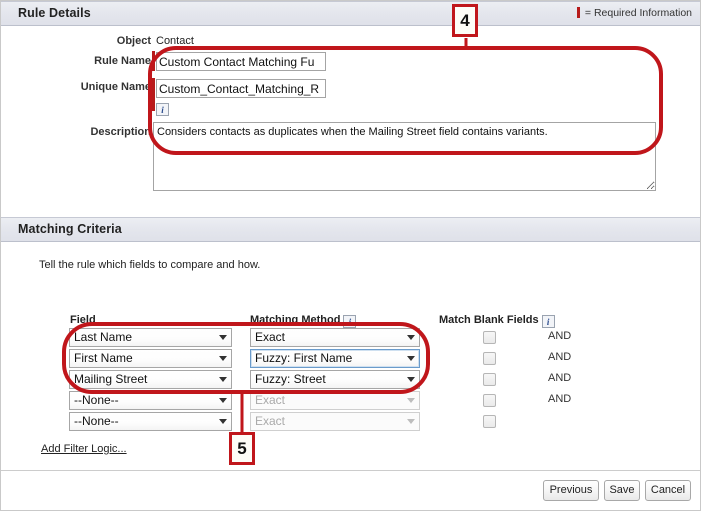 Image resolution: width=701 pixels, height=511 pixels. What do you see at coordinates (571, 490) in the screenshot?
I see `previous-button: Previous` at bounding box center [571, 490].